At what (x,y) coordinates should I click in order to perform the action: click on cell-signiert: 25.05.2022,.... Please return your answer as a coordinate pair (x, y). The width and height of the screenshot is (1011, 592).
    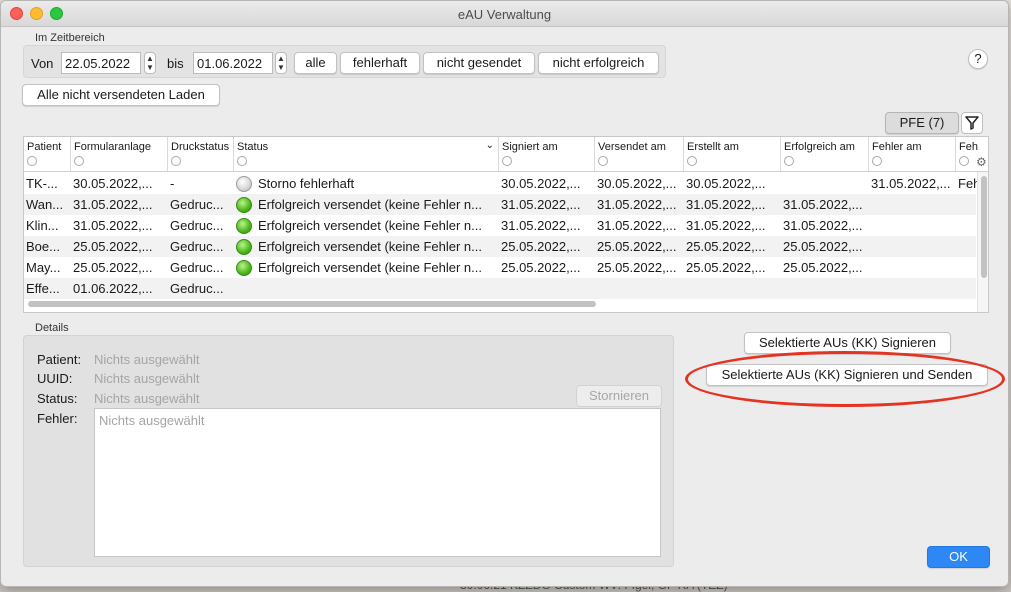
    Looking at the image, I should click on (541, 267).